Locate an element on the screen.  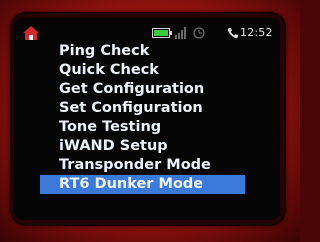
menu-item-get-configuration: Get Configuration is located at coordinates (142, 89).